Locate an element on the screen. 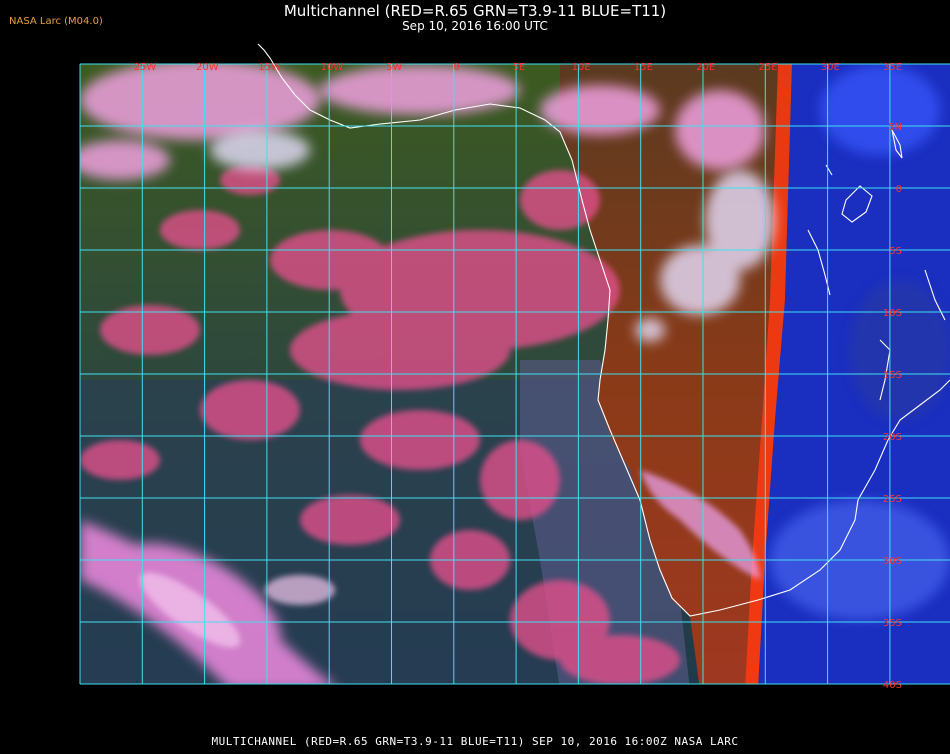  latitude-label: 20S is located at coordinates (892, 437).